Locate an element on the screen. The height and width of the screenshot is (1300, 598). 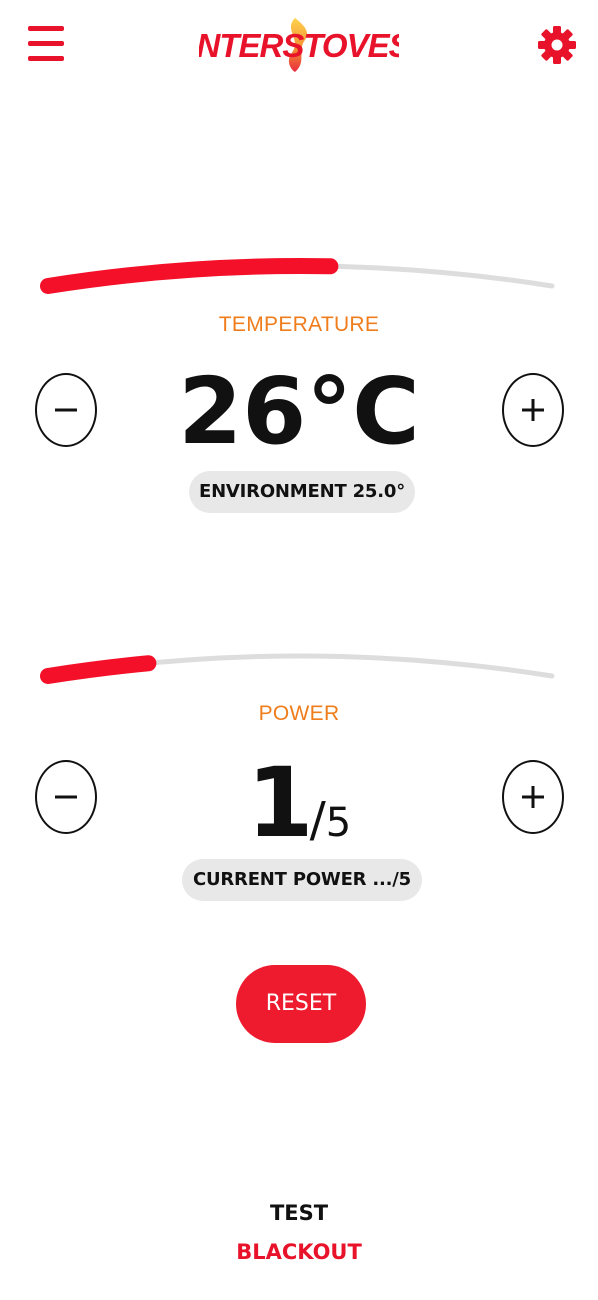
power-increase-button is located at coordinates (533, 797).